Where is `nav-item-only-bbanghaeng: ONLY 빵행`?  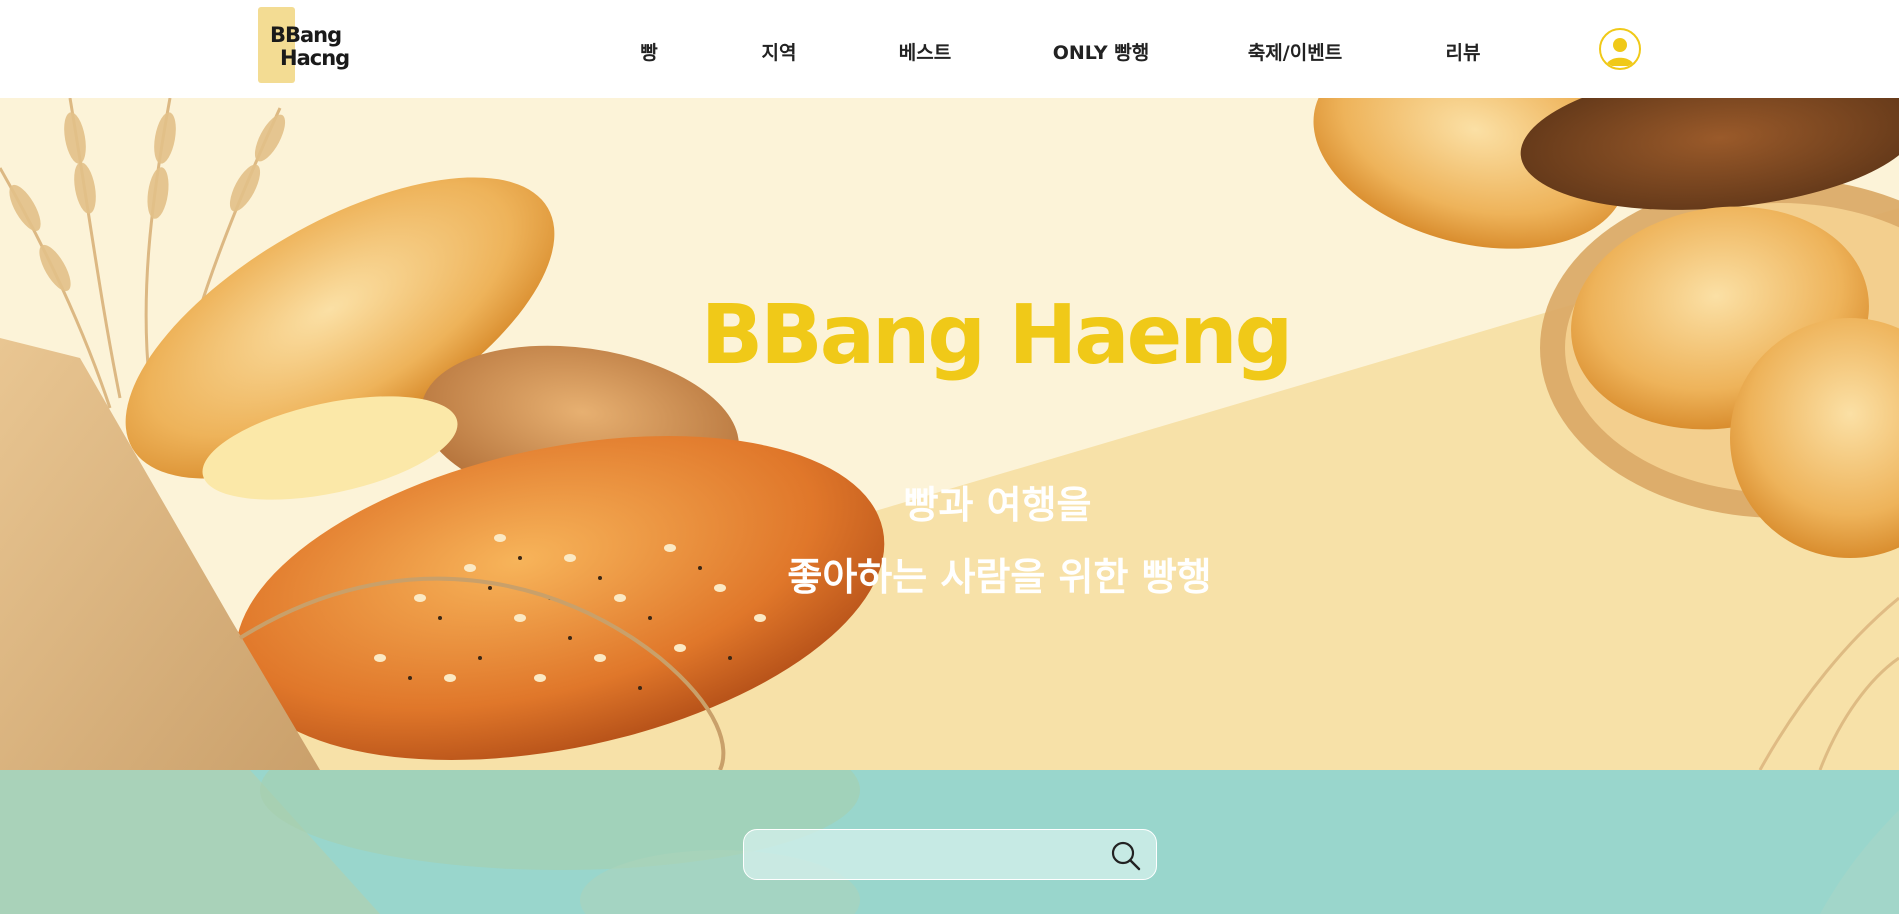 nav-item-only-bbanghaeng: ONLY 빵행 is located at coordinates (1101, 51).